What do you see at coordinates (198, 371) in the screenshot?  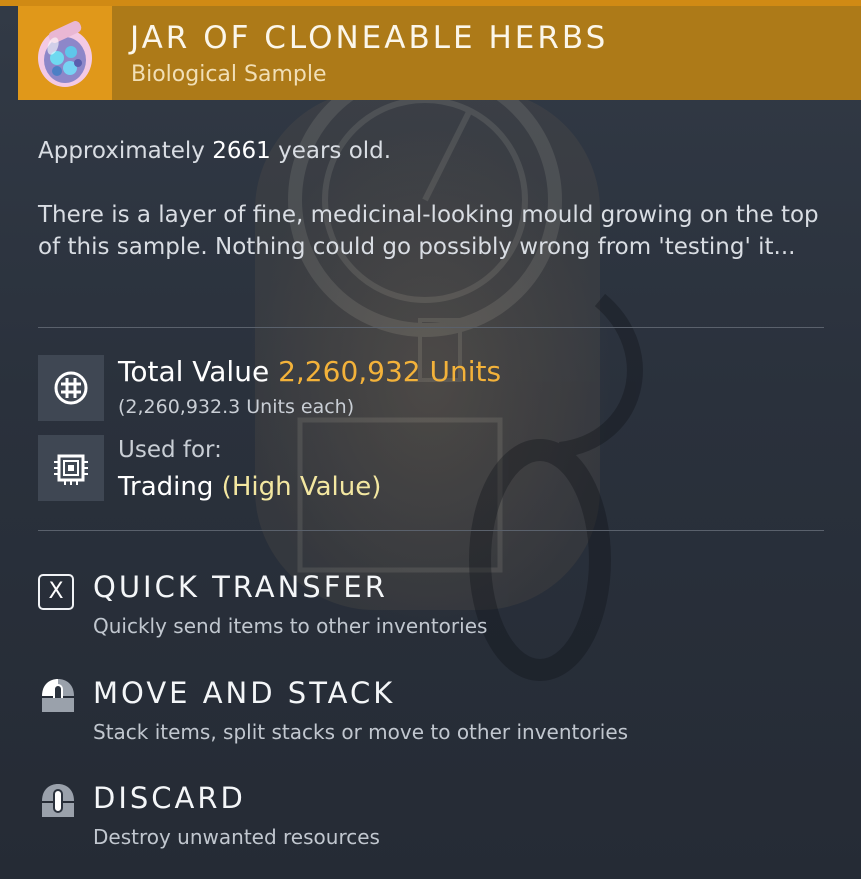 I see `total-value-label: Total Value` at bounding box center [198, 371].